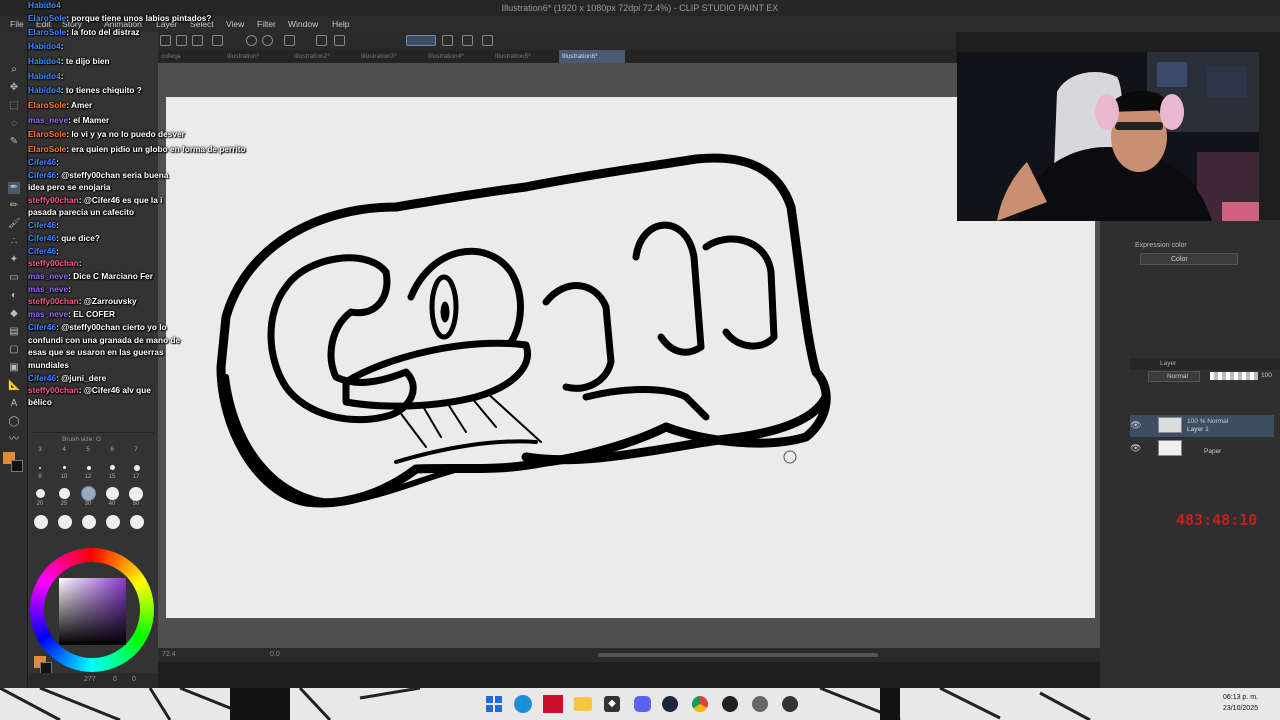  What do you see at coordinates (14, 188) in the screenshot?
I see `pen-tool-icon: ✒` at bounding box center [14, 188].